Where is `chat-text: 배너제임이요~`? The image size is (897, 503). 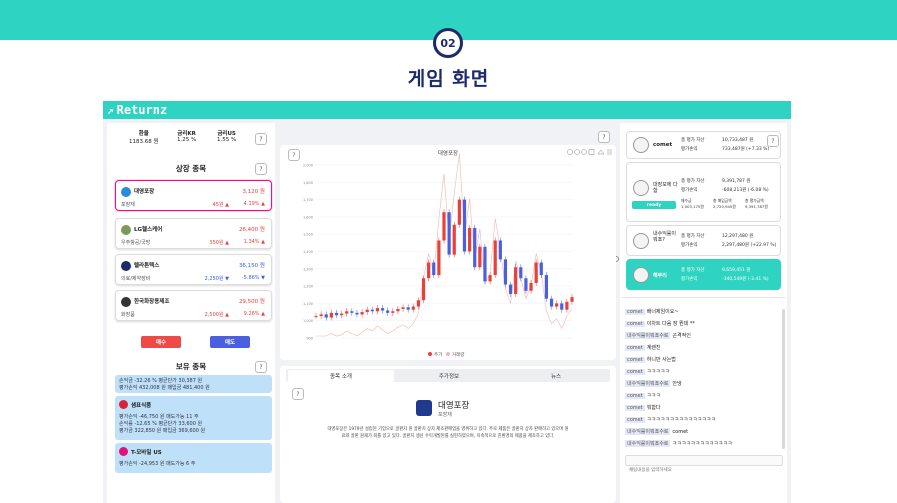
chat-text: 배너제임이요~ is located at coordinates (662, 312).